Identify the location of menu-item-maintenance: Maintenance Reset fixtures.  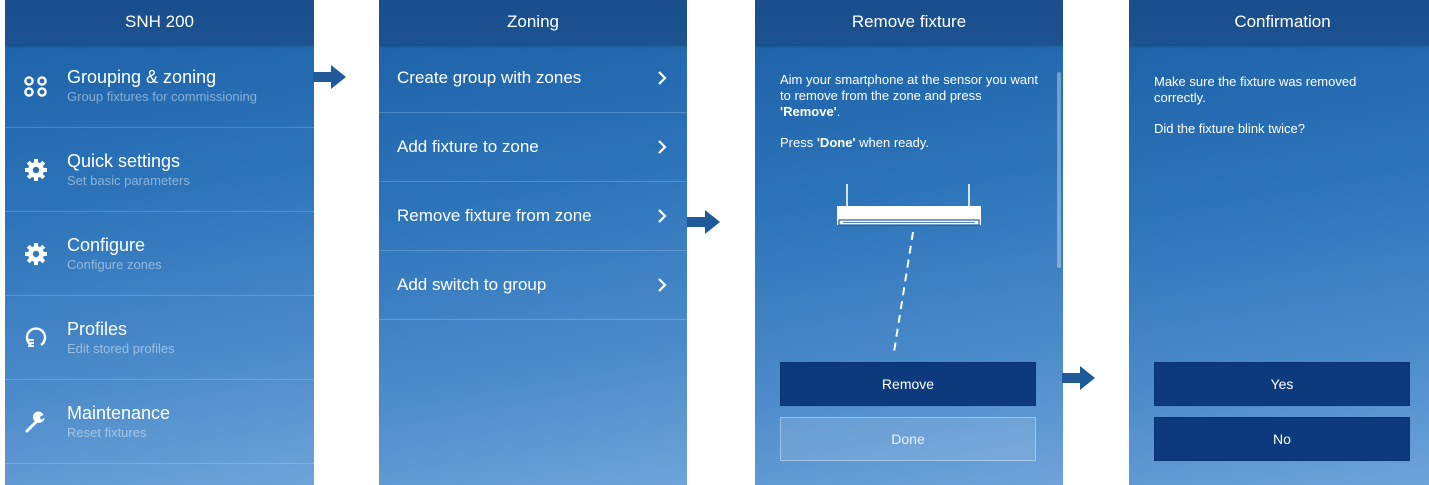
(159, 422).